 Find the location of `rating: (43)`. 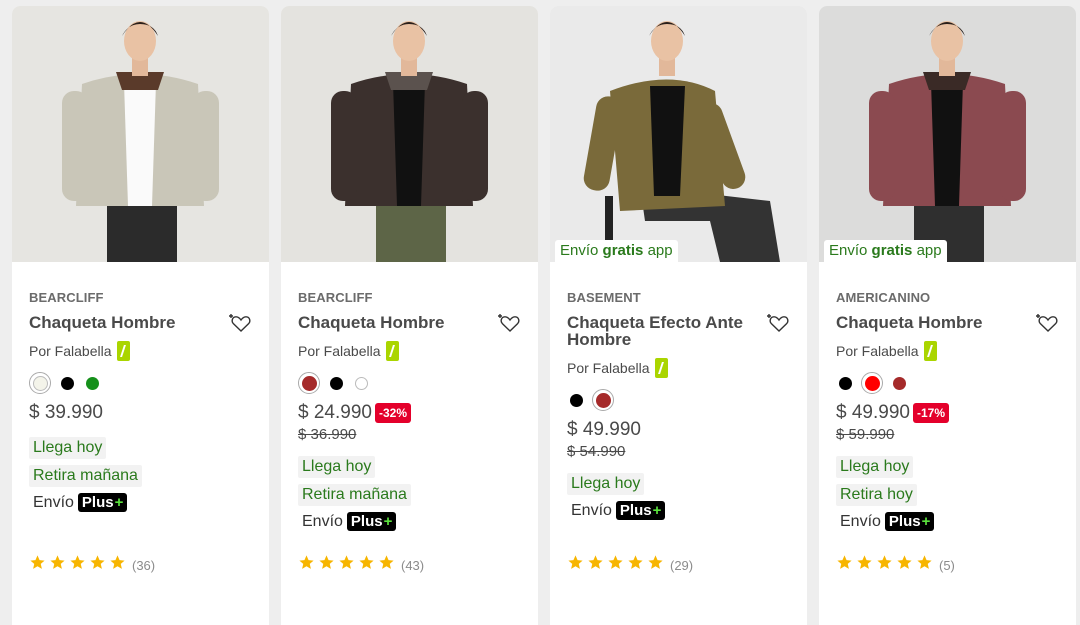

rating: (43) is located at coordinates (361, 565).